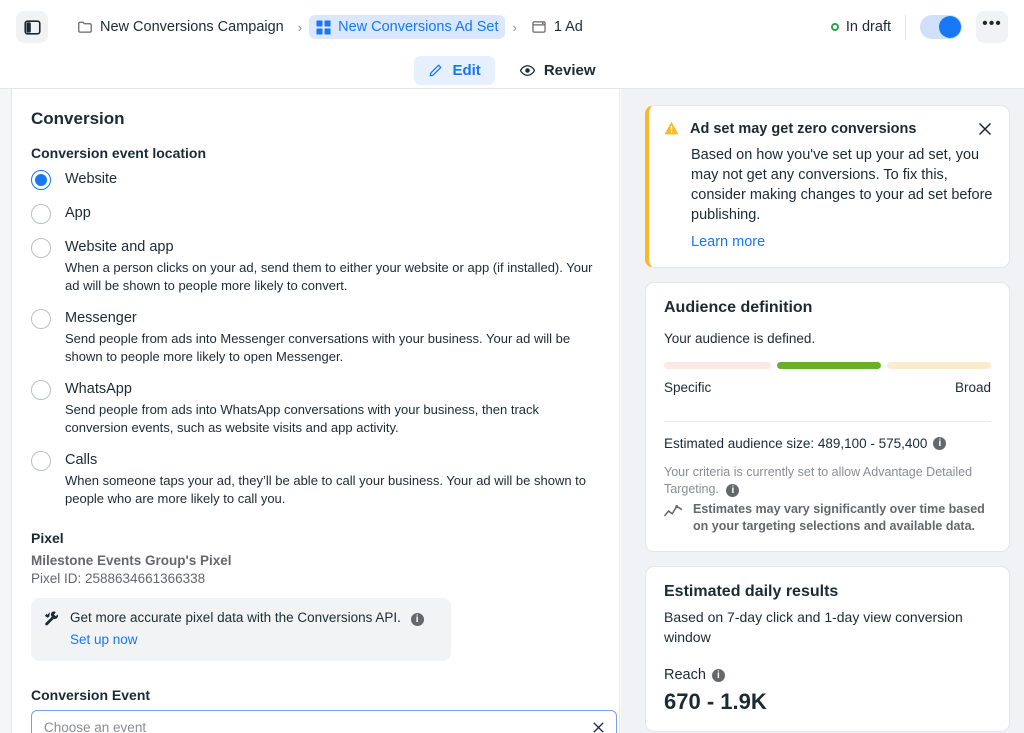 This screenshot has height=733, width=1024. Describe the element at coordinates (95, 726) in the screenshot. I see `conversion-event-placeholder: Choose an event` at that location.